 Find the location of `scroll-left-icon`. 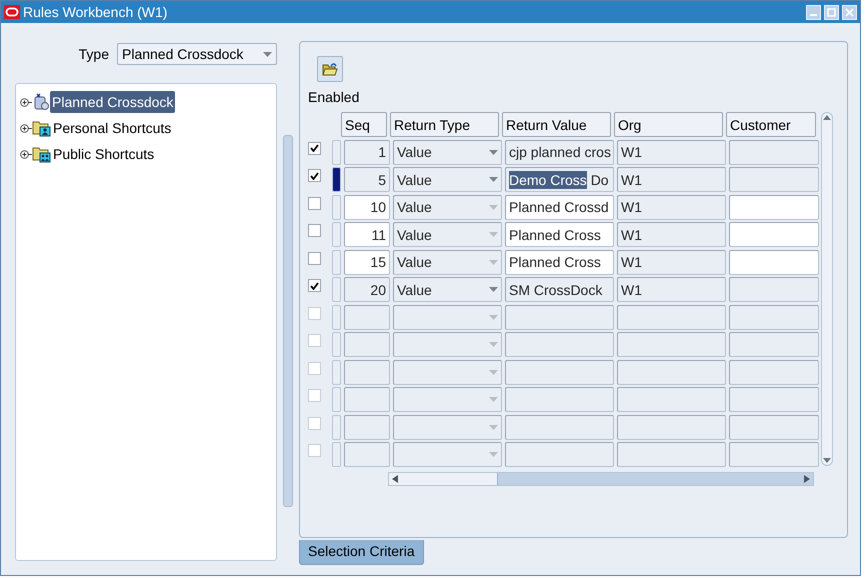

scroll-left-icon is located at coordinates (395, 478).